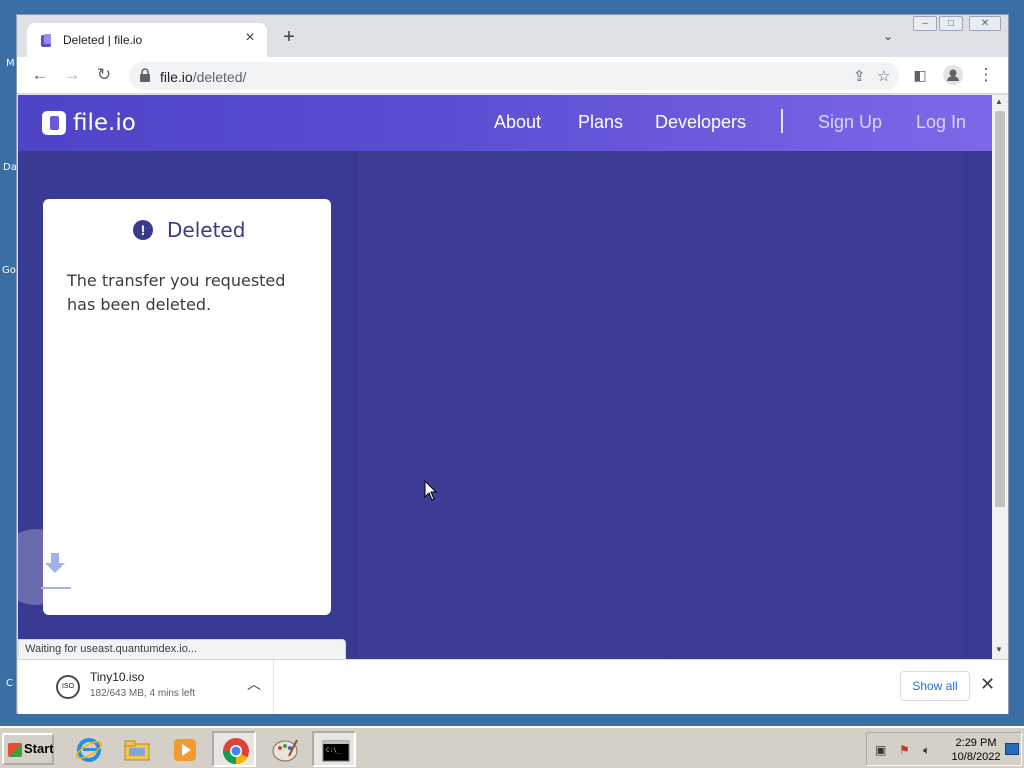 The height and width of the screenshot is (768, 1024). What do you see at coordinates (512, 36) in the screenshot?
I see `tab-strip: Deleted | file.io × + ⌄ – □ ✕` at bounding box center [512, 36].